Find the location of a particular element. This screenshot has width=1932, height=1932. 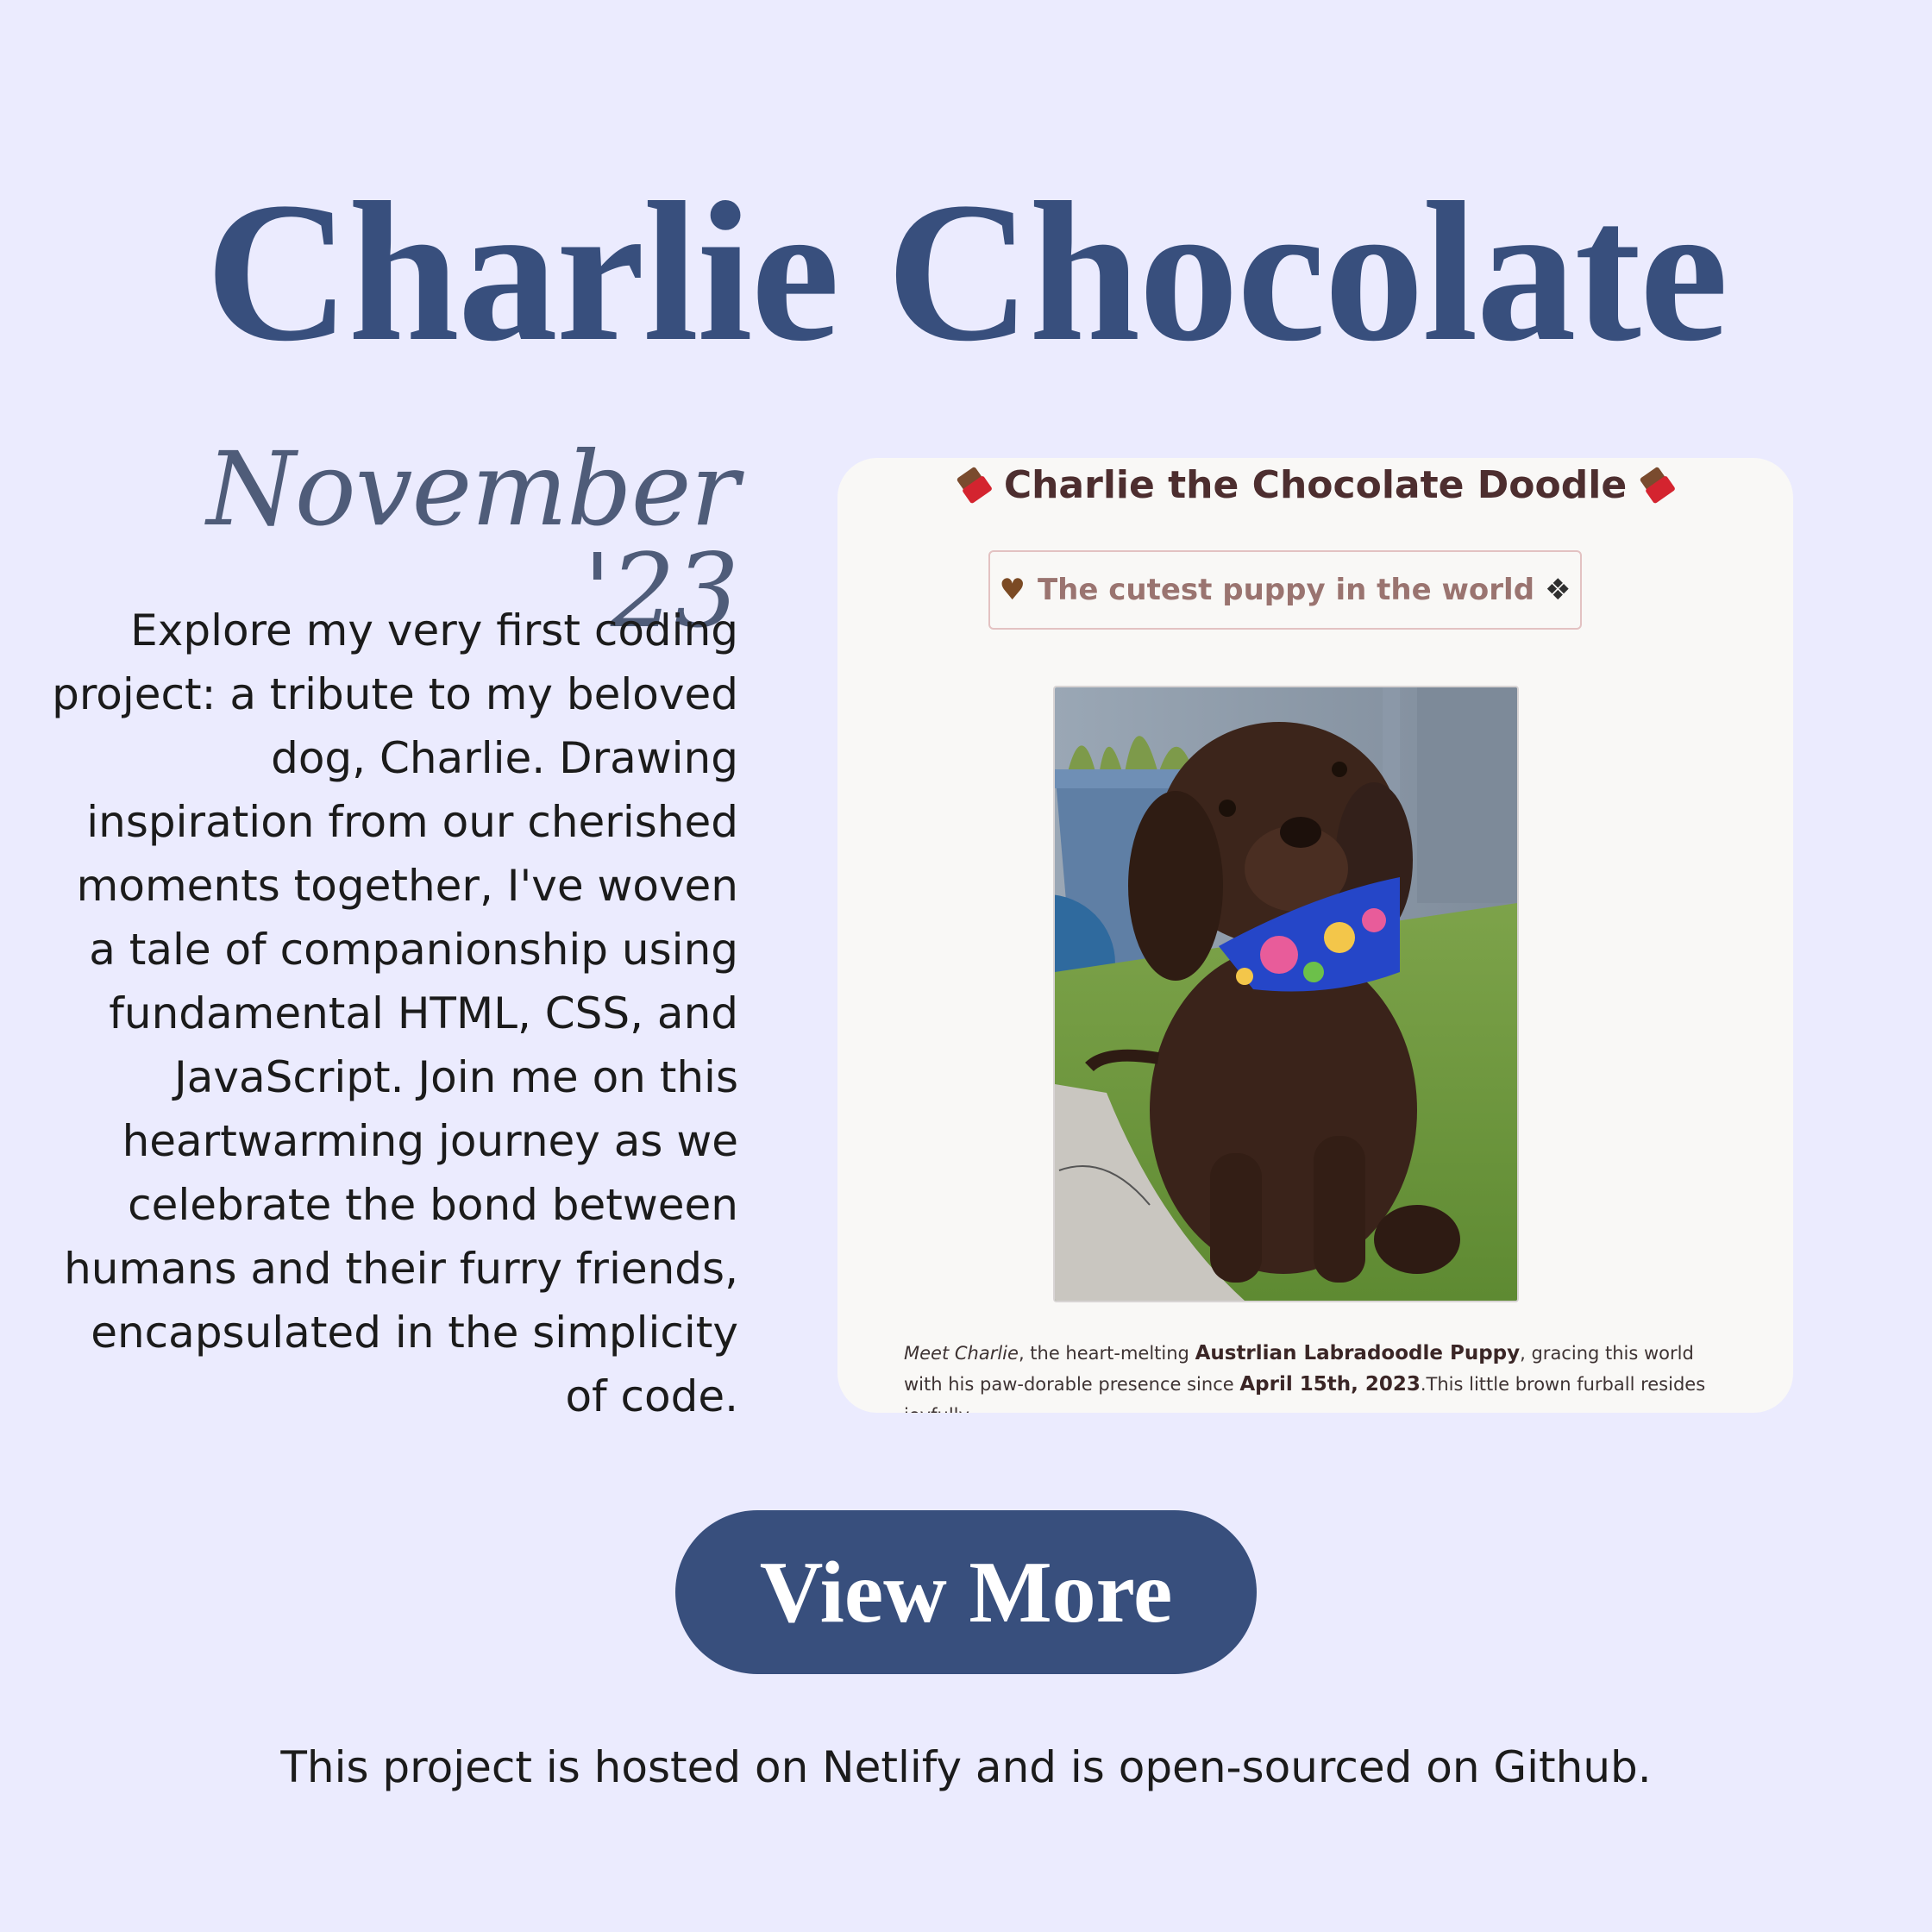

tagline-box: ♥ The cutest puppy in the world ❖ is located at coordinates (1285, 590).